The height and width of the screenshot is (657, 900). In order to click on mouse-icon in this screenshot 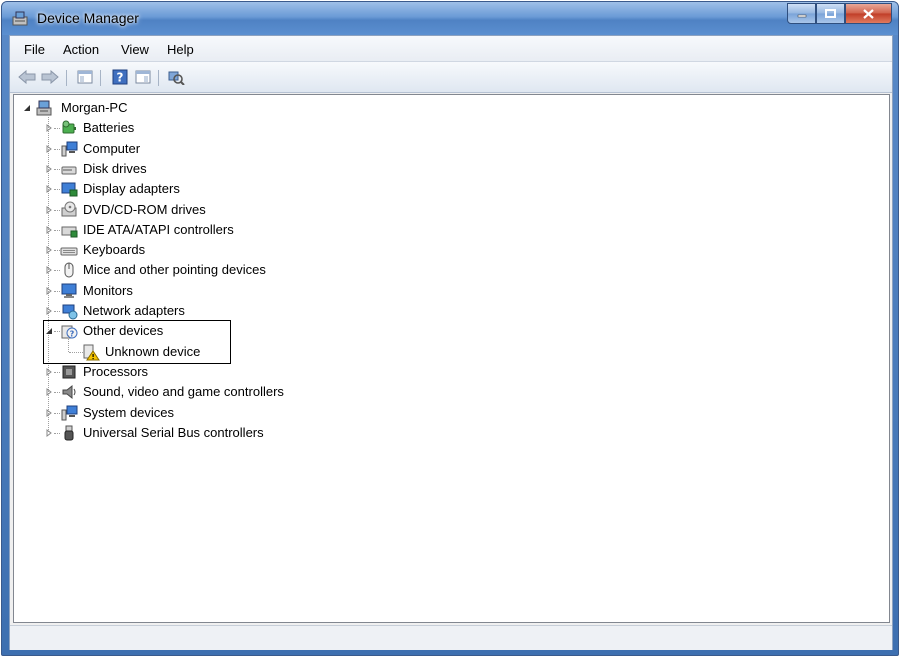, I will do `click(69, 270)`.